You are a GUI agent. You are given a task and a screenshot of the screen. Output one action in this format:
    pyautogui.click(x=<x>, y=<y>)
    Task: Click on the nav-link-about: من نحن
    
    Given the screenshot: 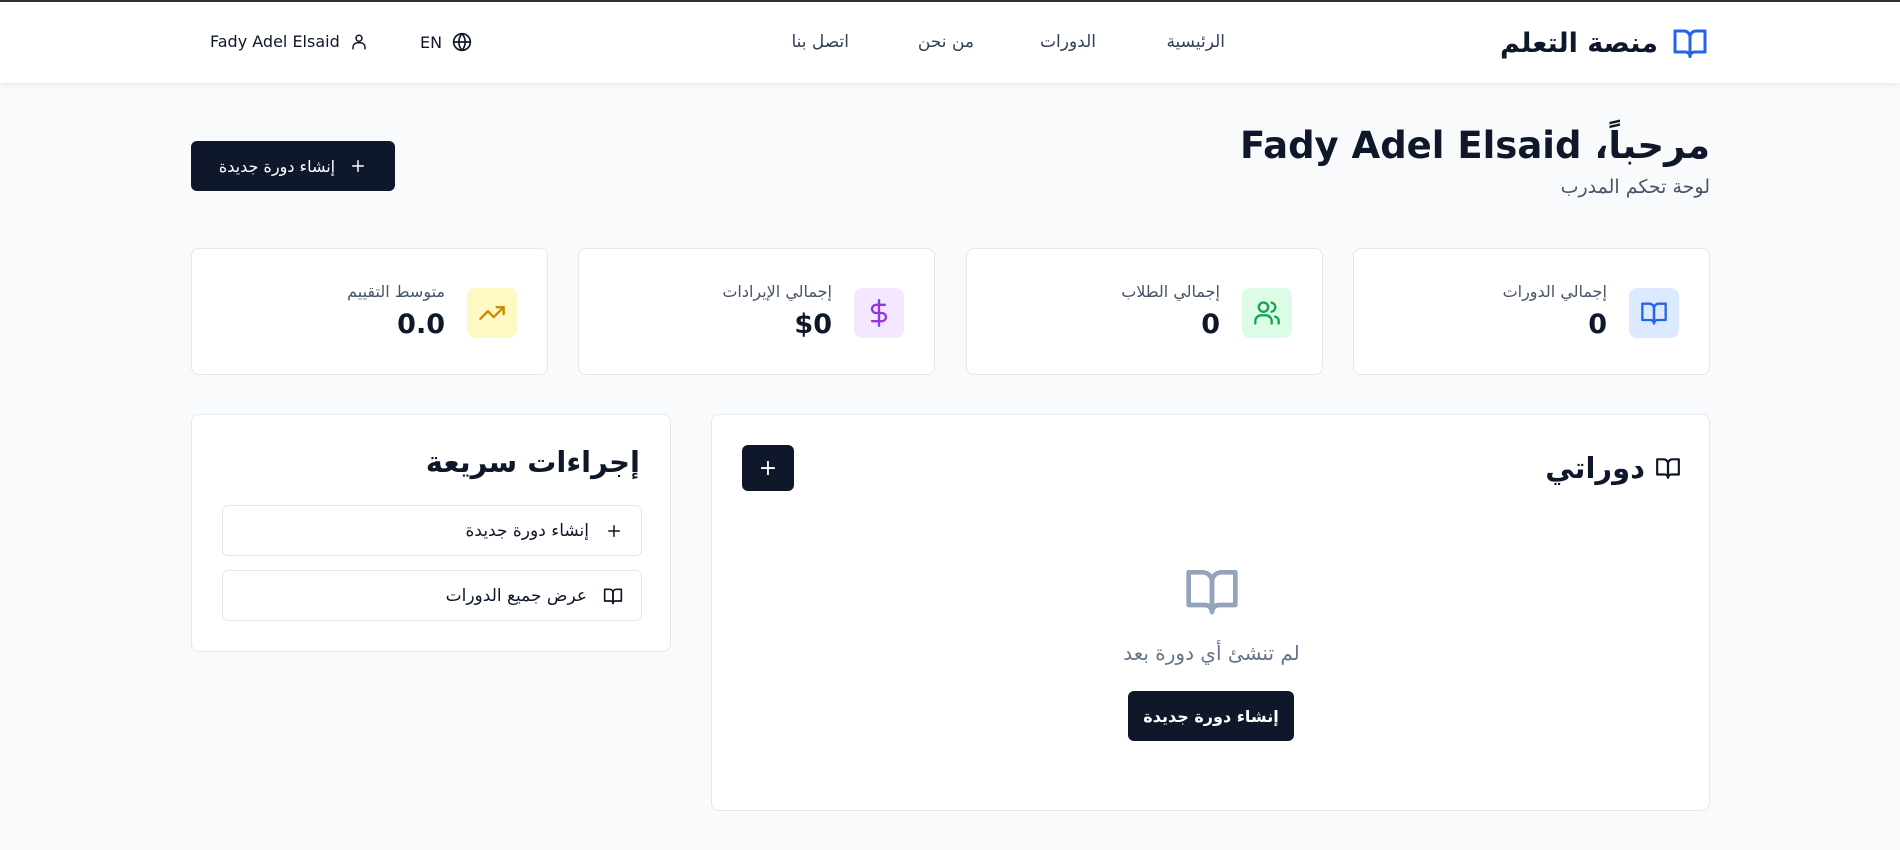 What is the action you would take?
    pyautogui.click(x=946, y=42)
    